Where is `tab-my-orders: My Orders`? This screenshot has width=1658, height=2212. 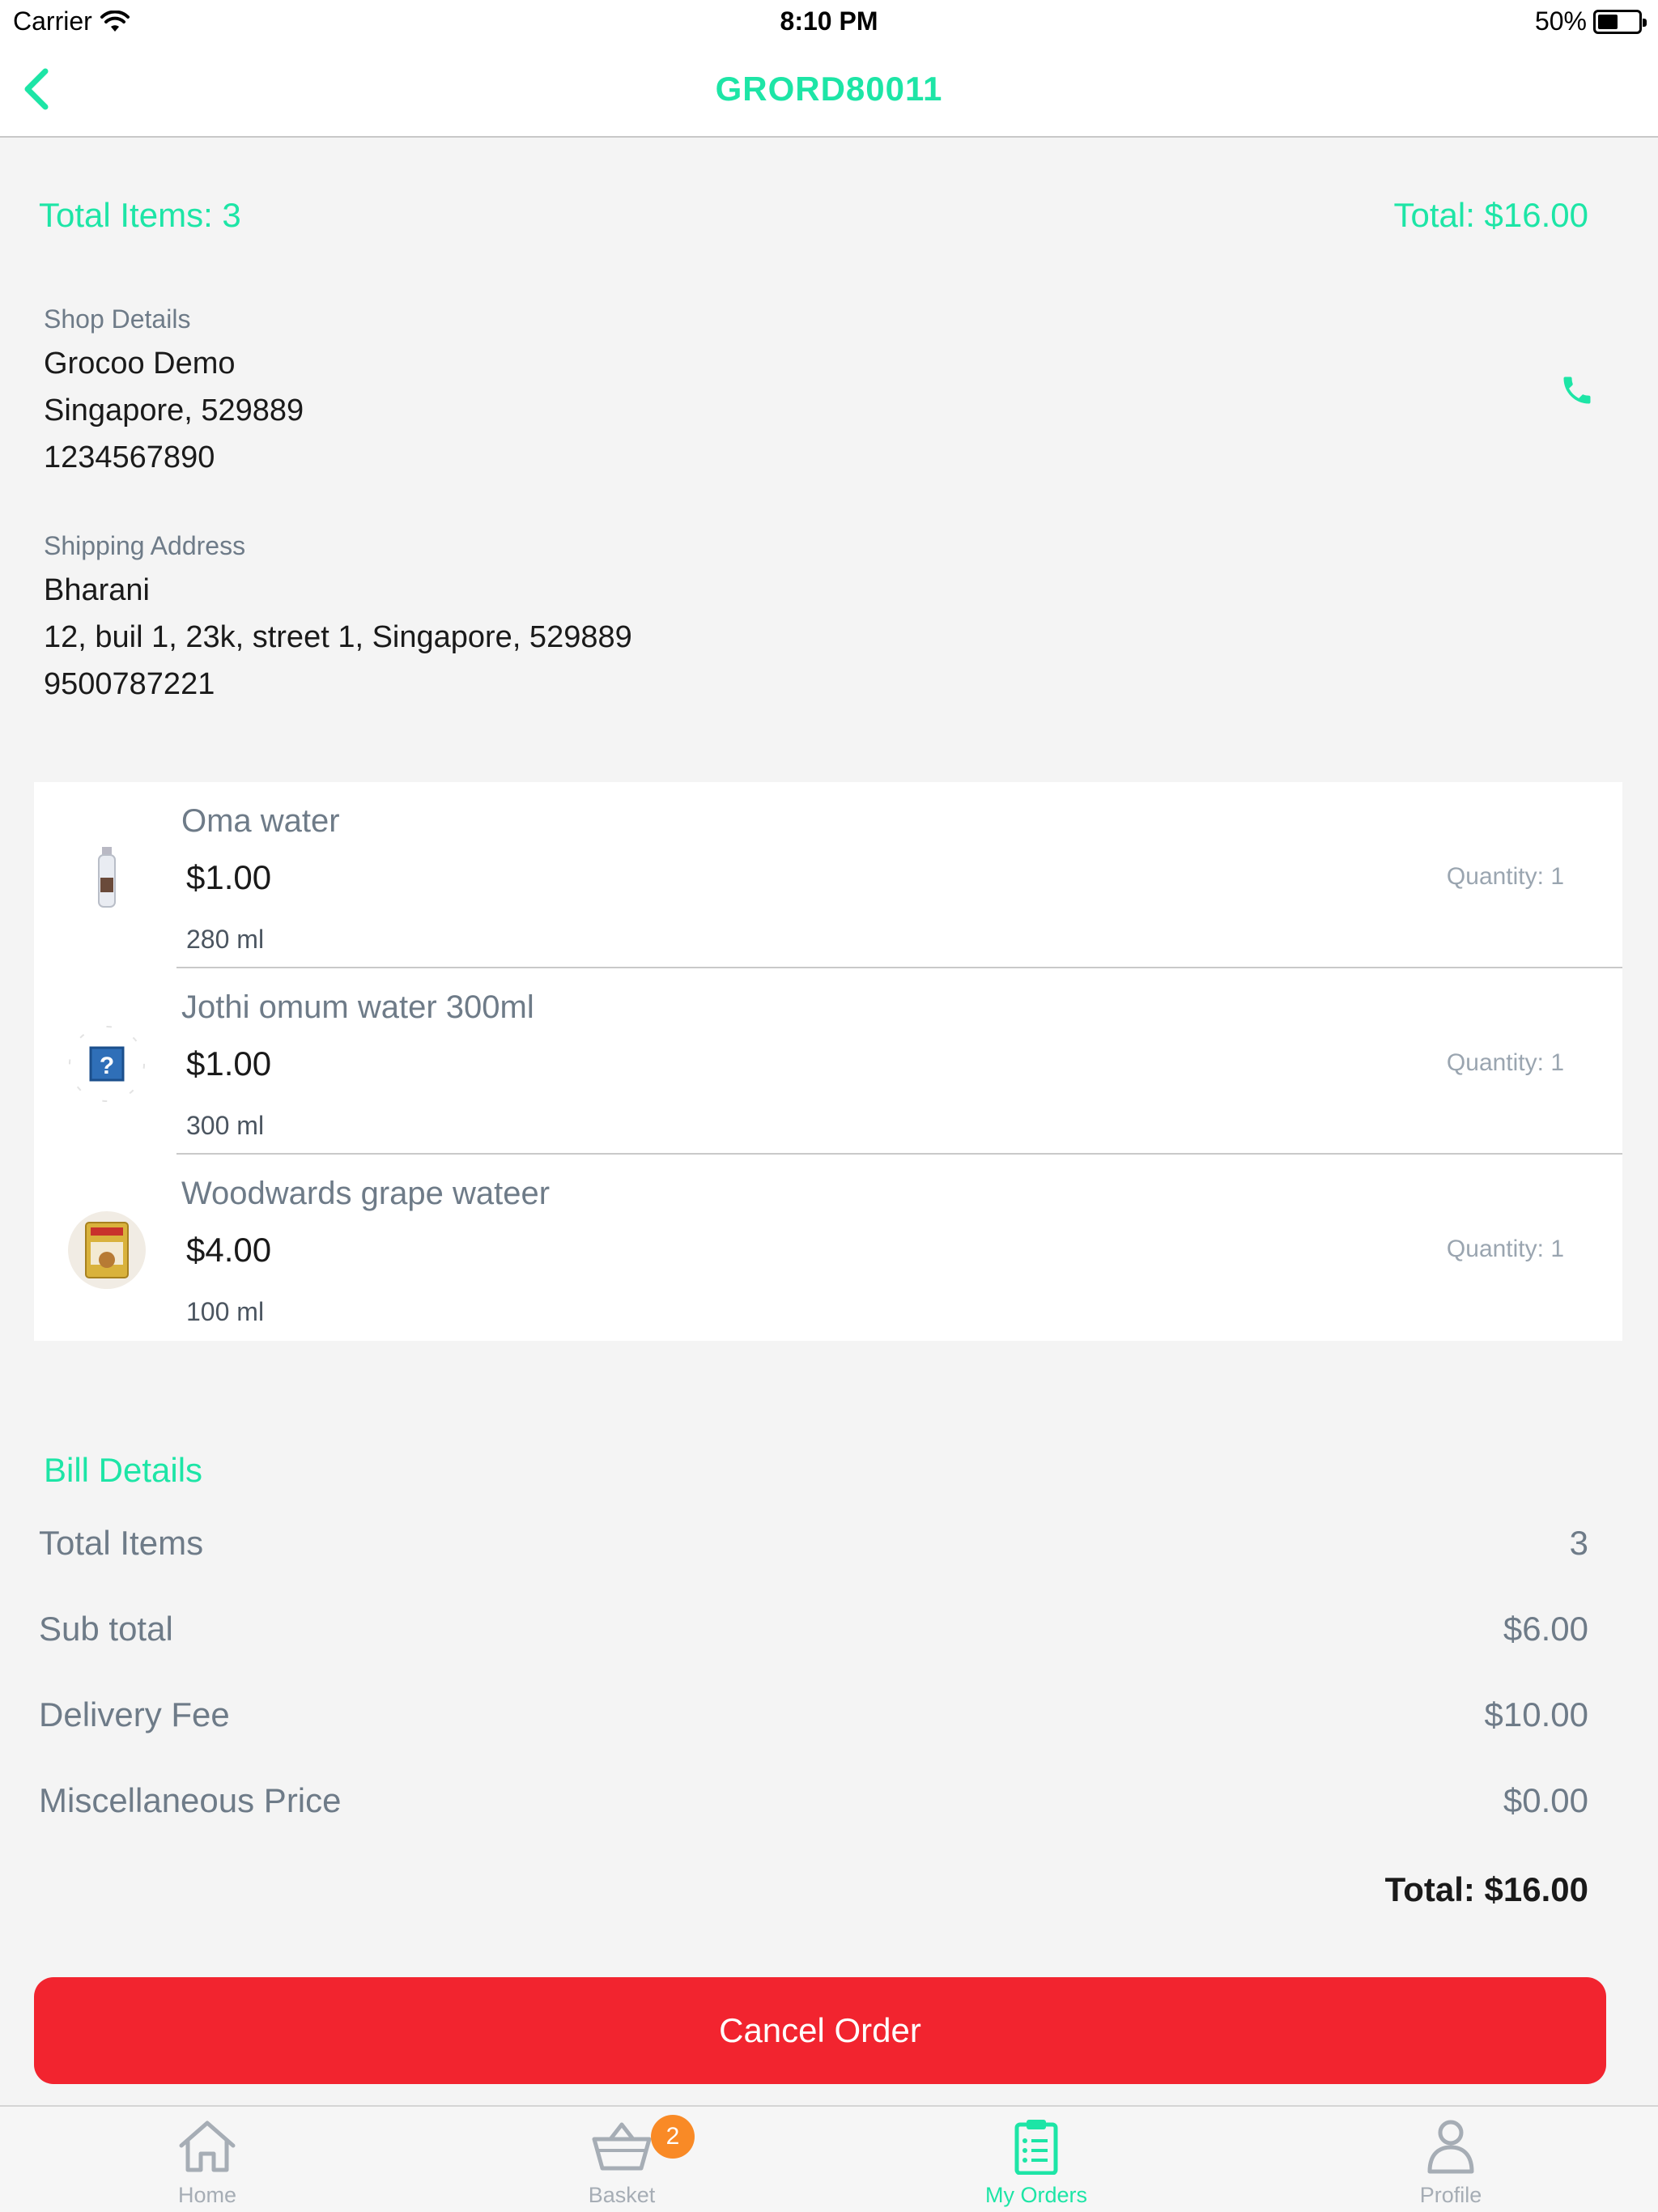 tab-my-orders: My Orders is located at coordinates (1036, 2160).